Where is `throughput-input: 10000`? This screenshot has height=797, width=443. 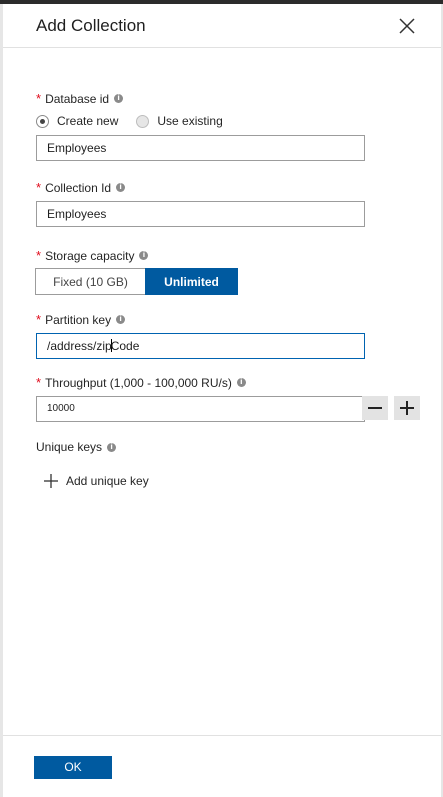
throughput-input: 10000 is located at coordinates (200, 409).